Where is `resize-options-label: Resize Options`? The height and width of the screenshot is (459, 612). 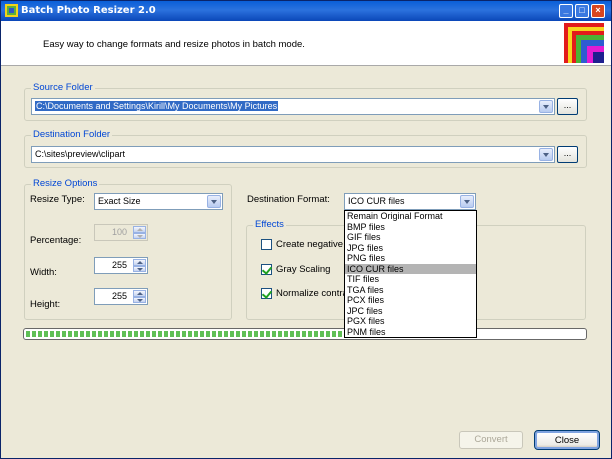 resize-options-label: Resize Options is located at coordinates (65, 183).